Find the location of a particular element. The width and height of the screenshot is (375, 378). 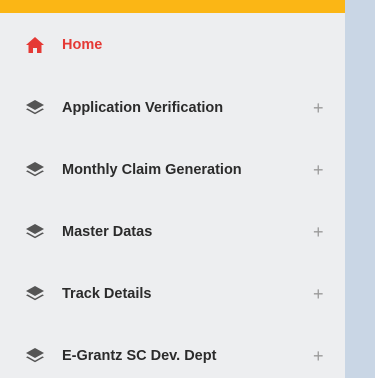

main-content-pane is located at coordinates (360, 189).